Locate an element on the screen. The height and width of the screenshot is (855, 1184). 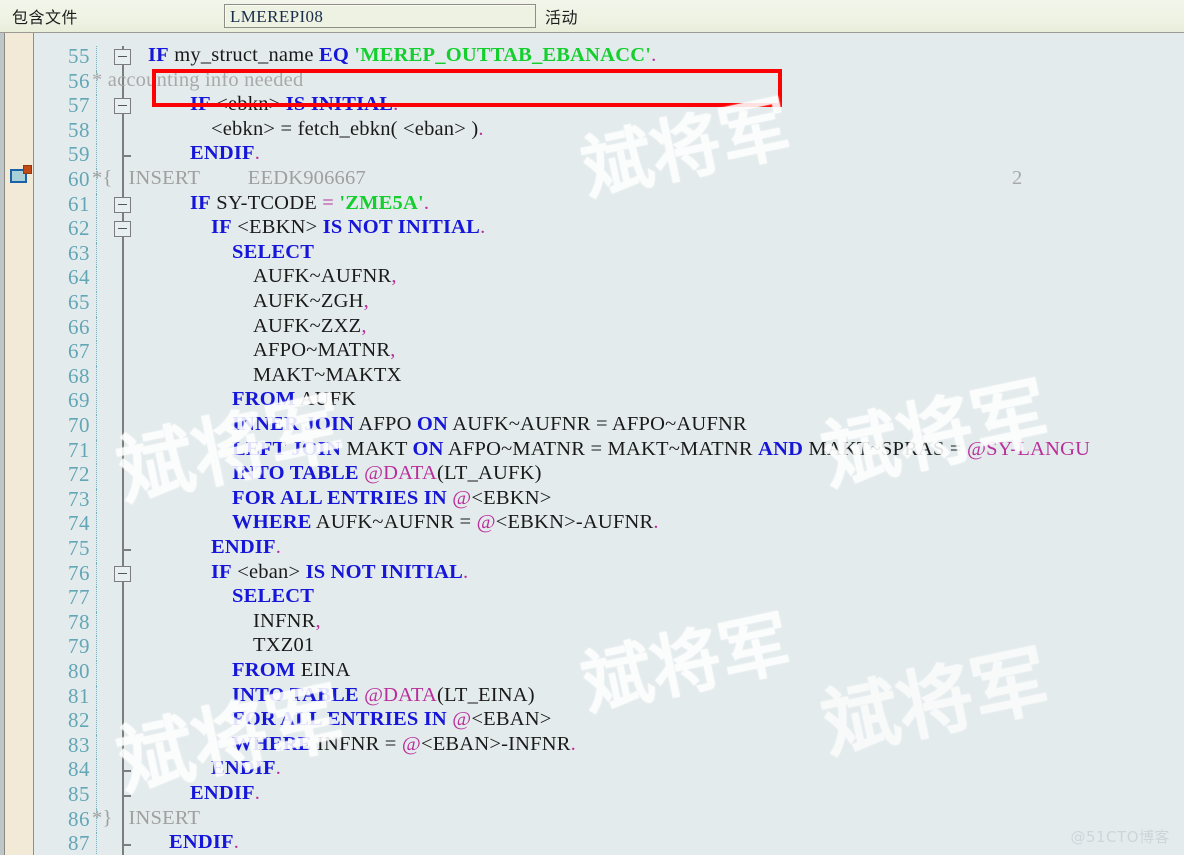
code-line: 64 AUFK~AUFNR, is located at coordinates (592, 278).